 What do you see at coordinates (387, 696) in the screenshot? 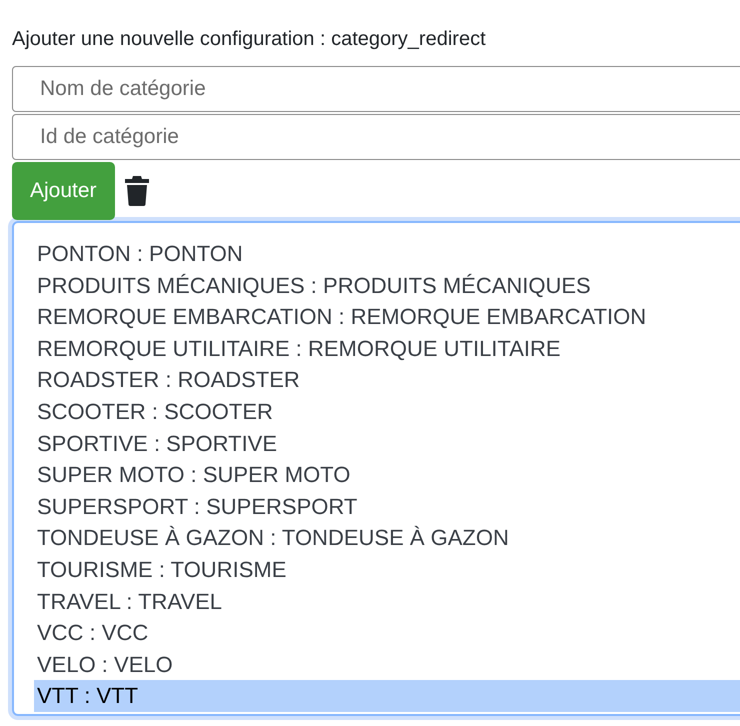
I see `list-option: VTT` at bounding box center [387, 696].